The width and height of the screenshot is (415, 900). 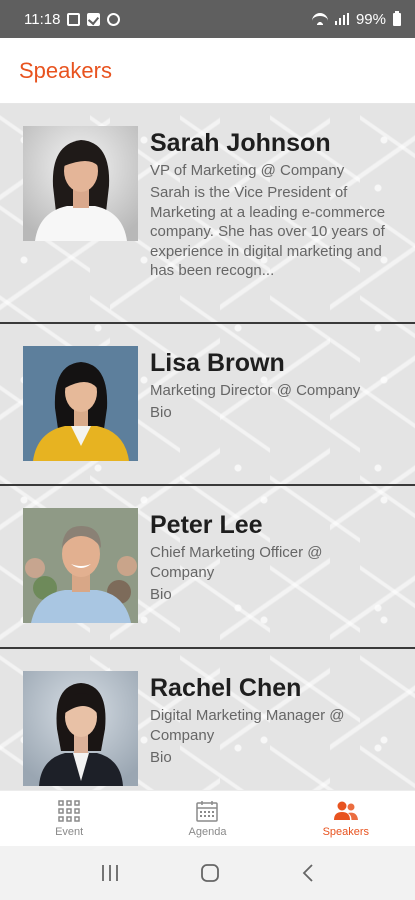 I want to click on signal-icon, so click(x=341, y=19).